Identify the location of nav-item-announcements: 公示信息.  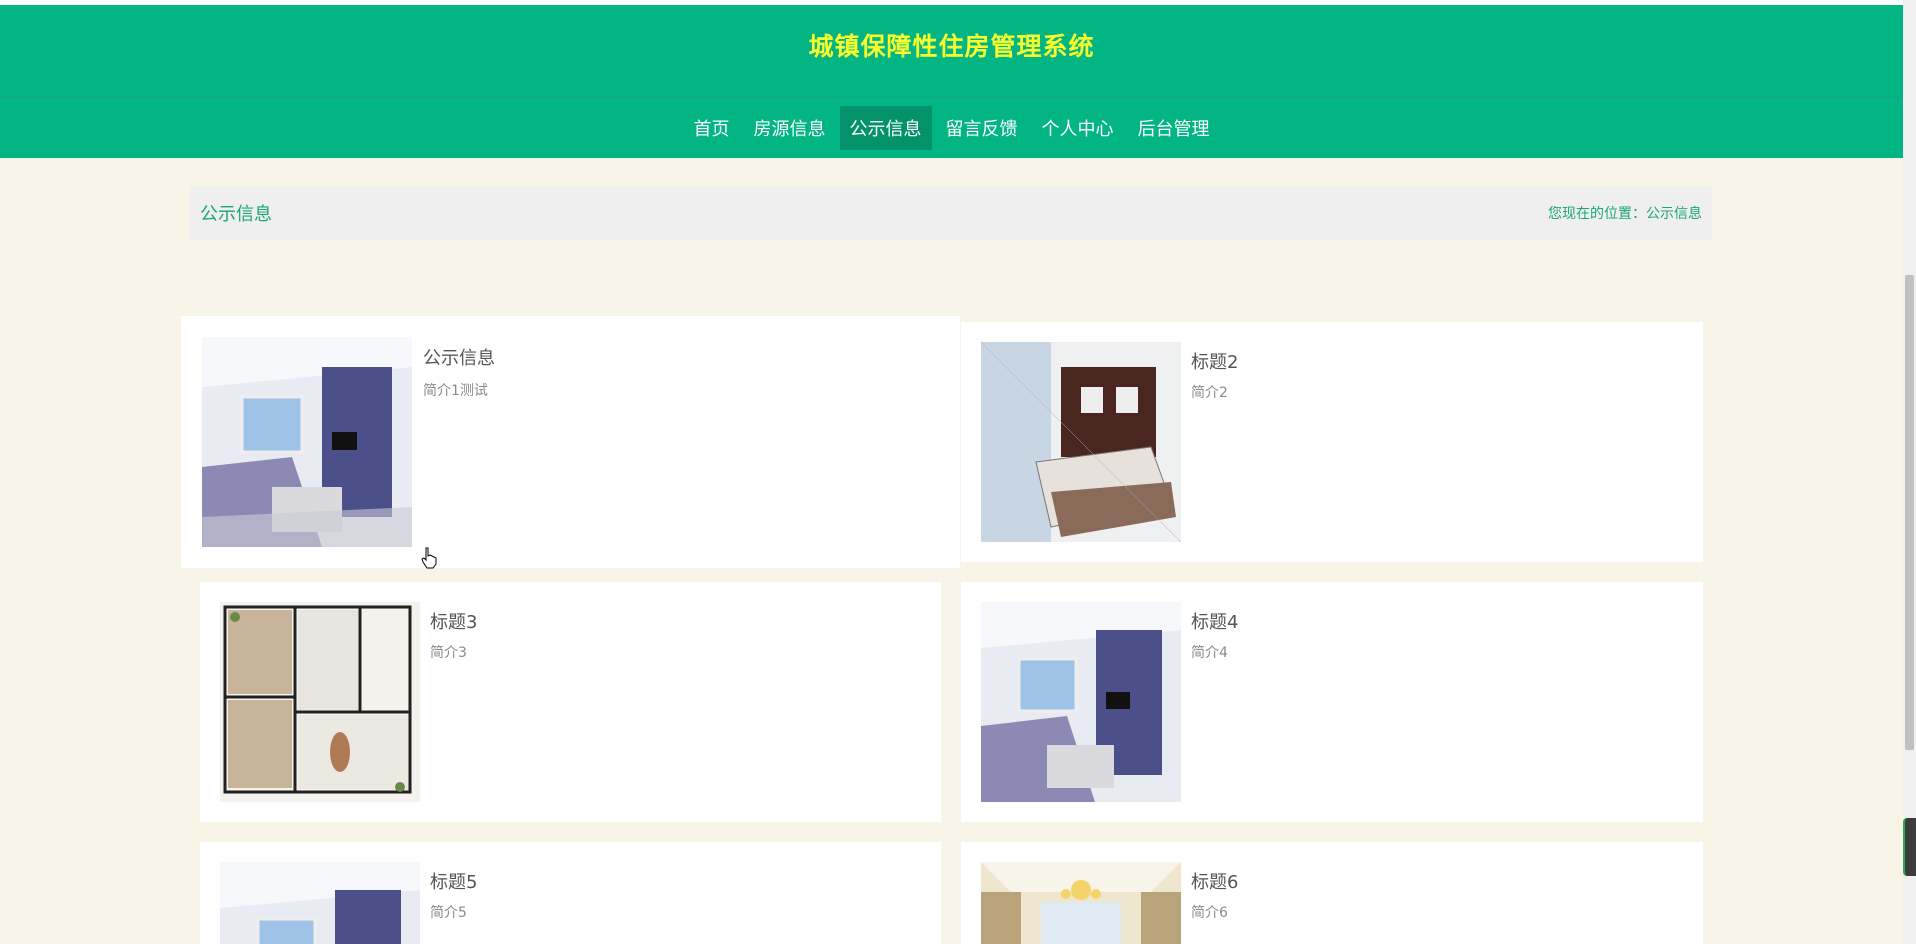
(885, 127).